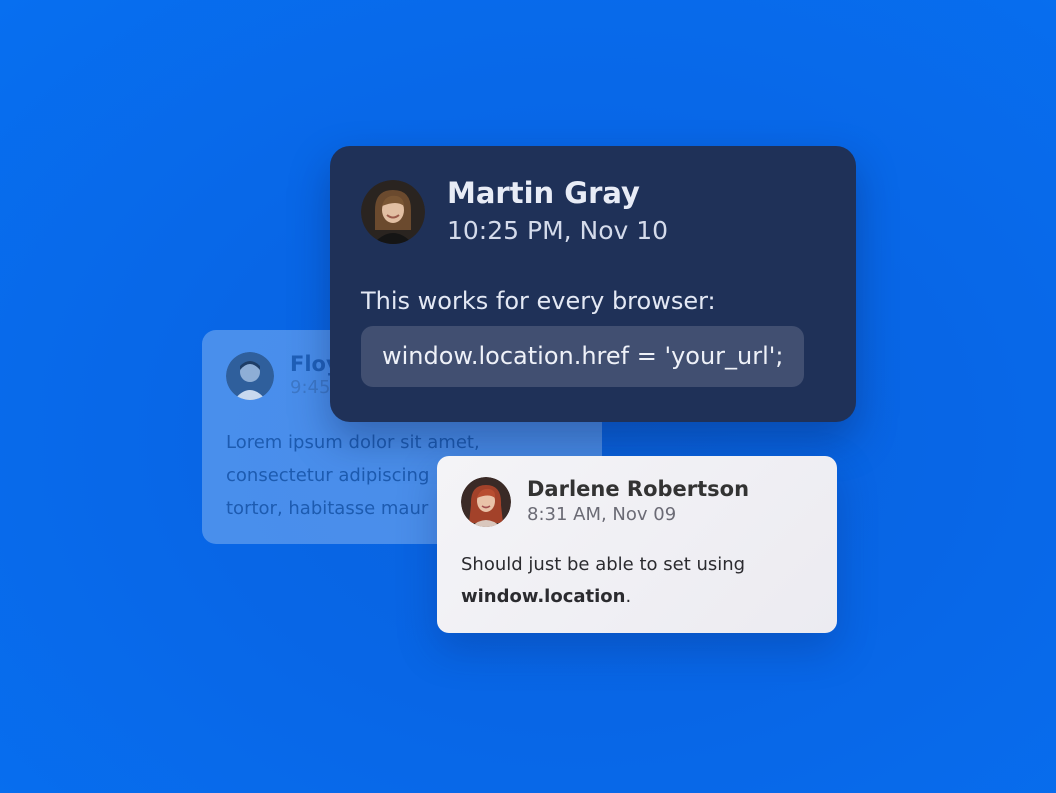 Image resolution: width=1056 pixels, height=793 pixels. What do you see at coordinates (557, 212) in the screenshot?
I see `comment-meta: Martin Gray 10:25 PM, Nov 10` at bounding box center [557, 212].